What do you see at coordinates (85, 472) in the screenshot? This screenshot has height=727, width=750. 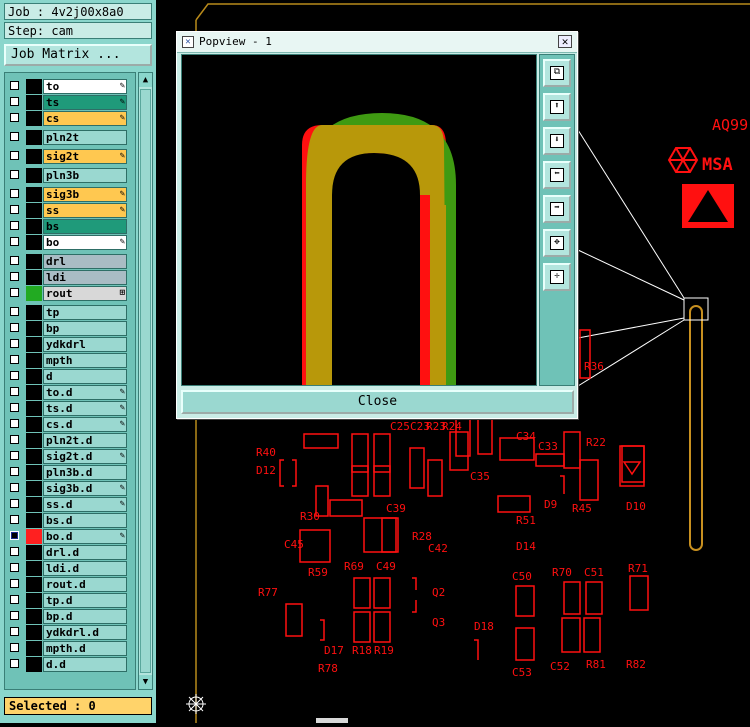 I see `layer-name: pln3b.d` at bounding box center [85, 472].